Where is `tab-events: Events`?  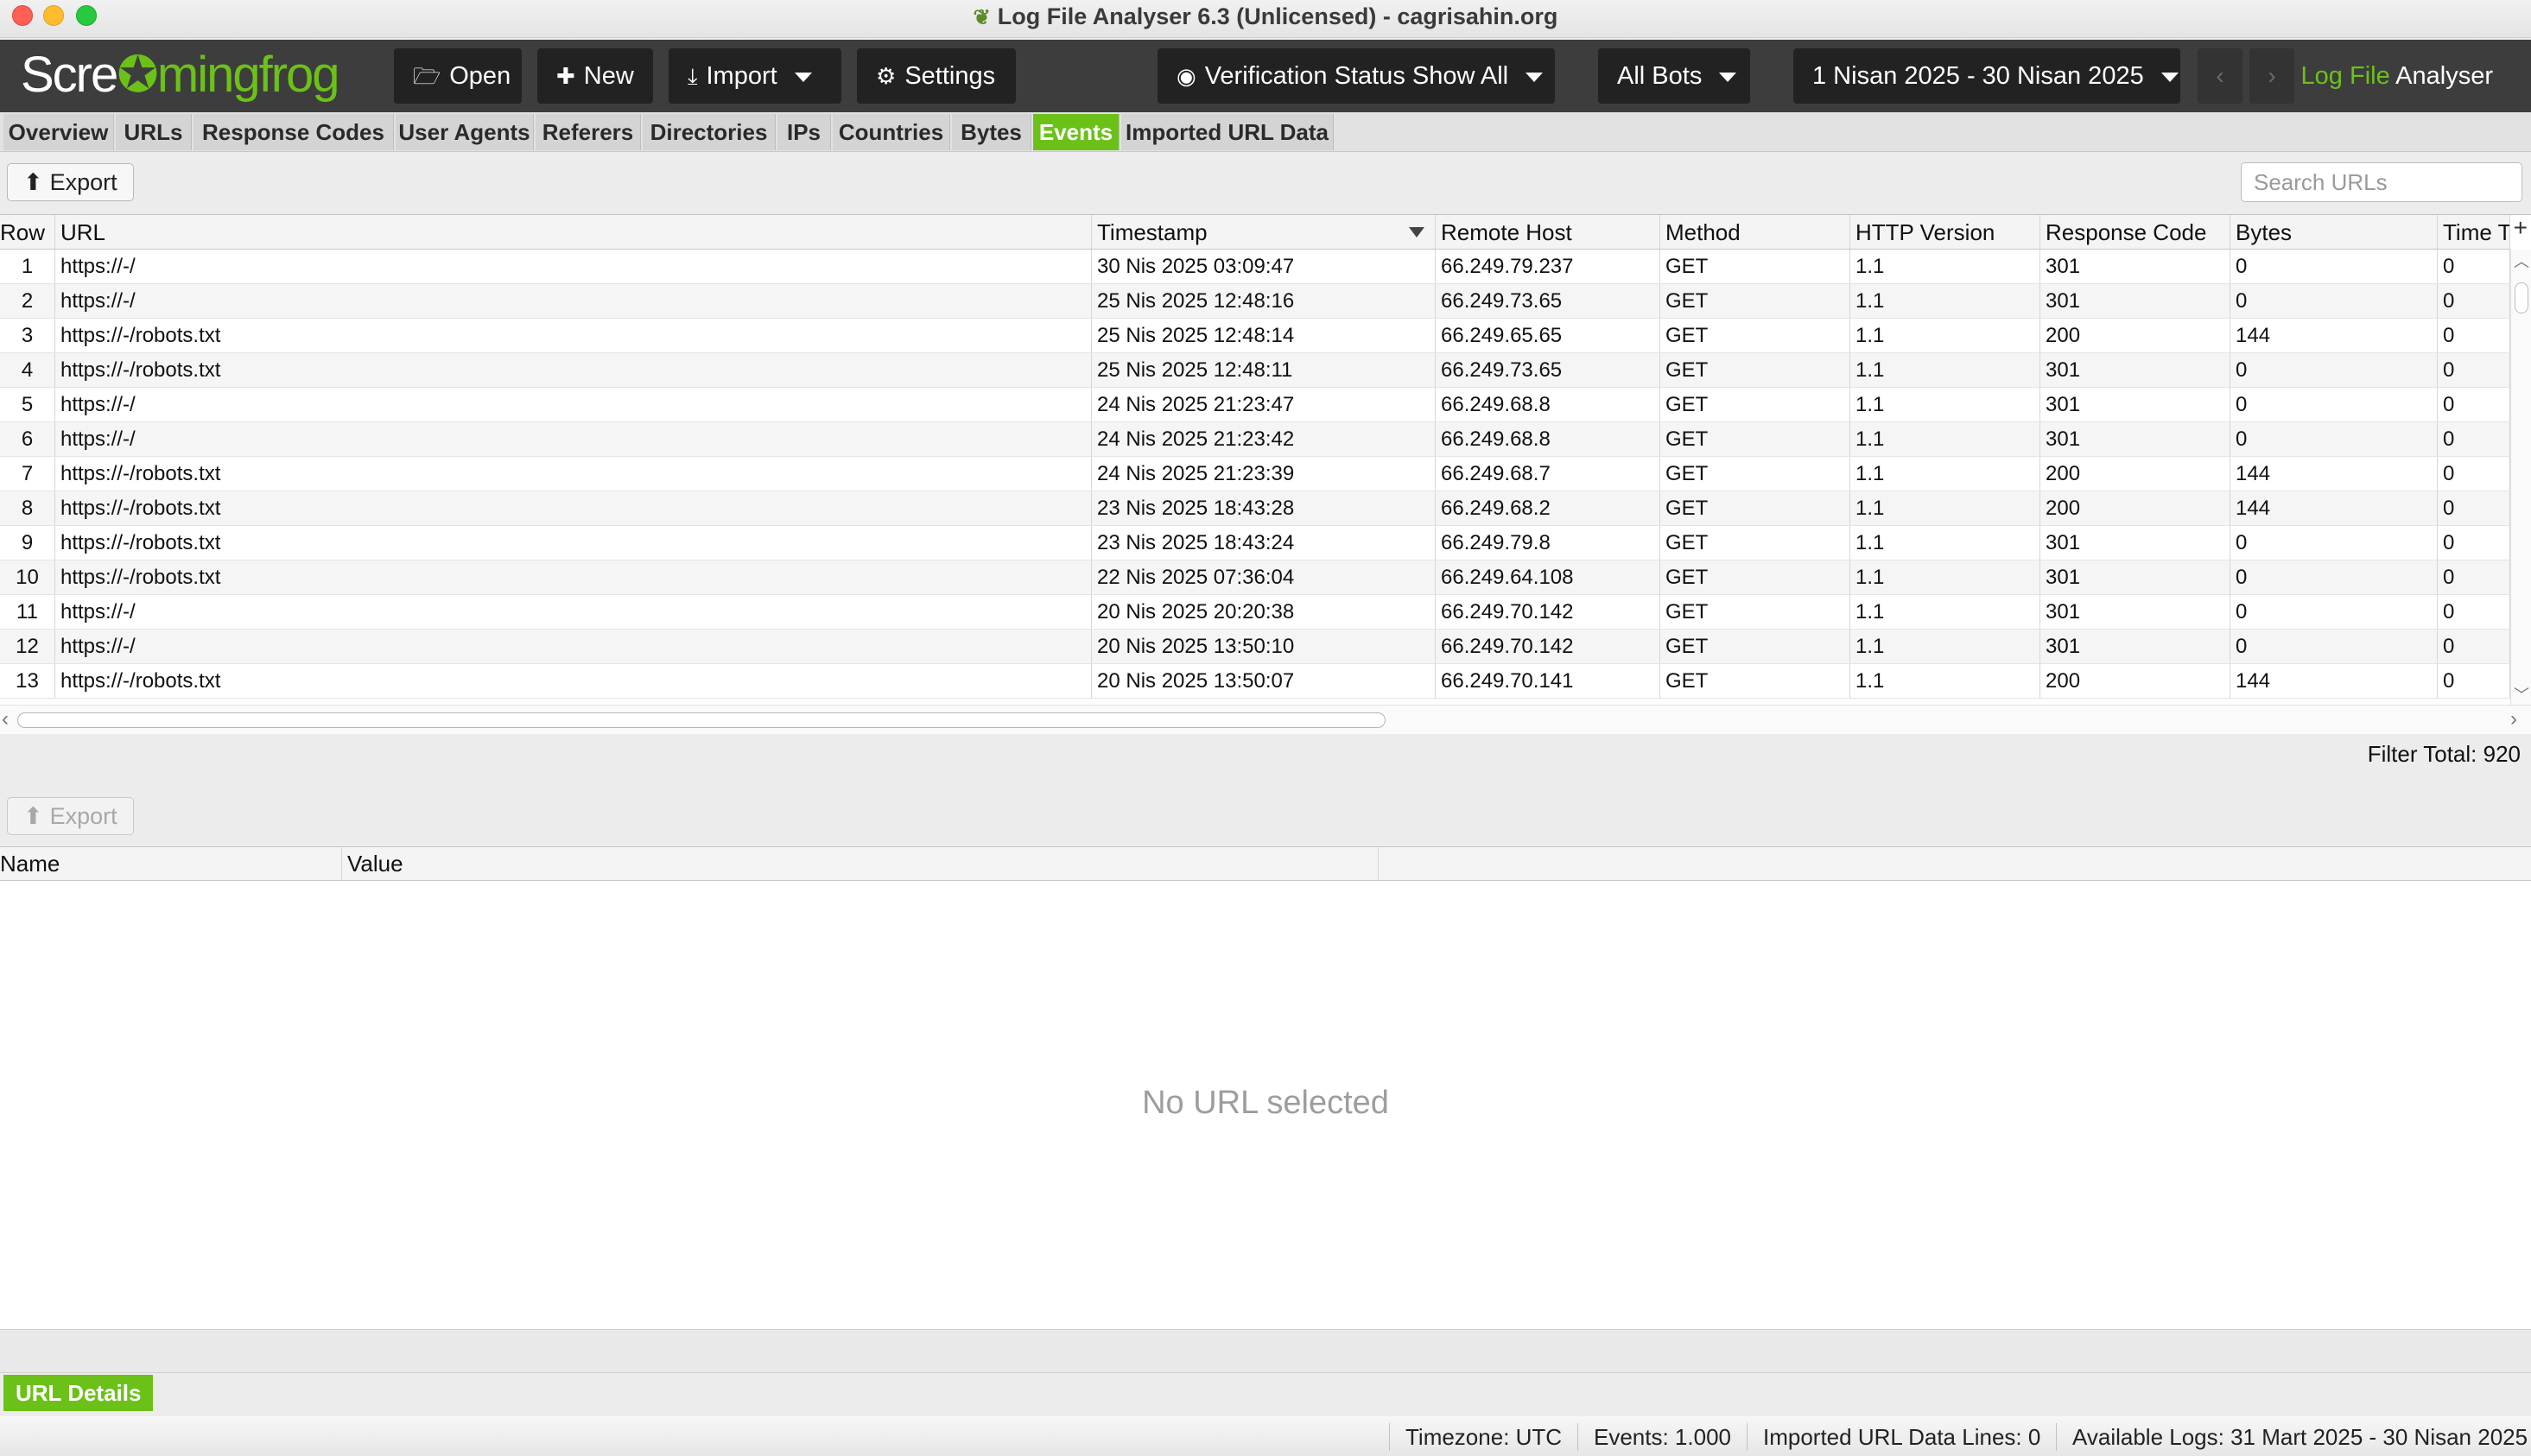
tab-events: Events is located at coordinates (1076, 132).